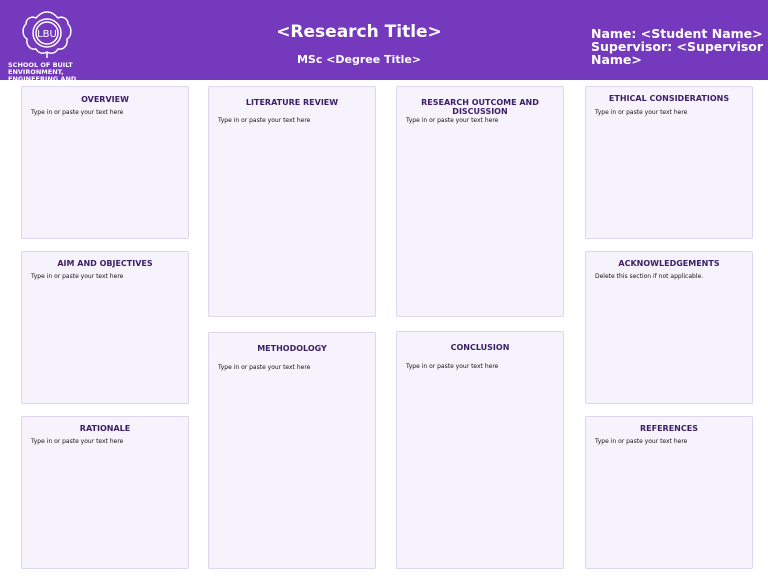 Image resolution: width=768 pixels, height=576 pixels. What do you see at coordinates (359, 59) in the screenshot?
I see `degree-title: MSc <Degree Title>` at bounding box center [359, 59].